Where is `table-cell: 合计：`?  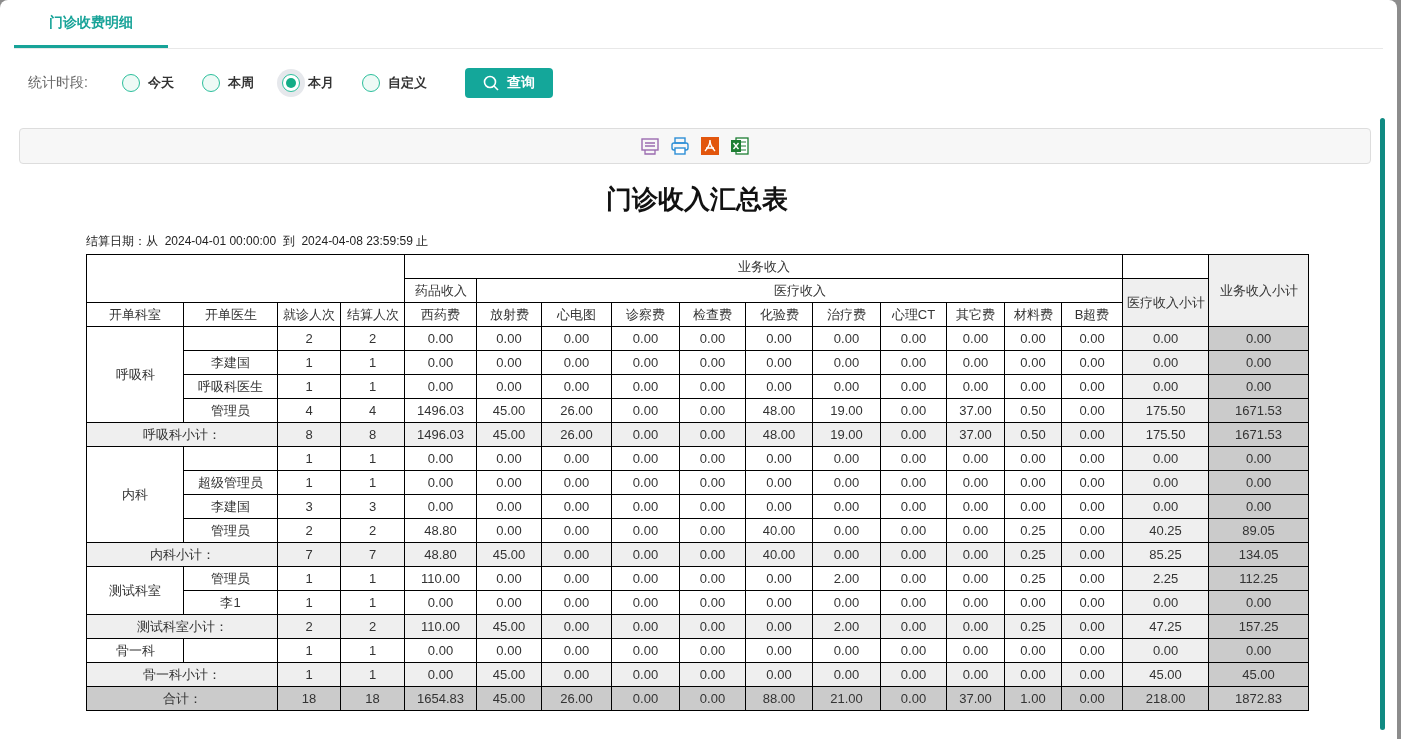 table-cell: 合计： is located at coordinates (182, 698).